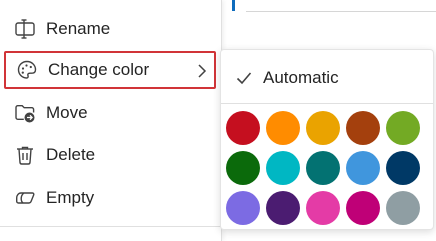 The width and height of the screenshot is (436, 241). What do you see at coordinates (244, 78) in the screenshot?
I see `checkmark-icon` at bounding box center [244, 78].